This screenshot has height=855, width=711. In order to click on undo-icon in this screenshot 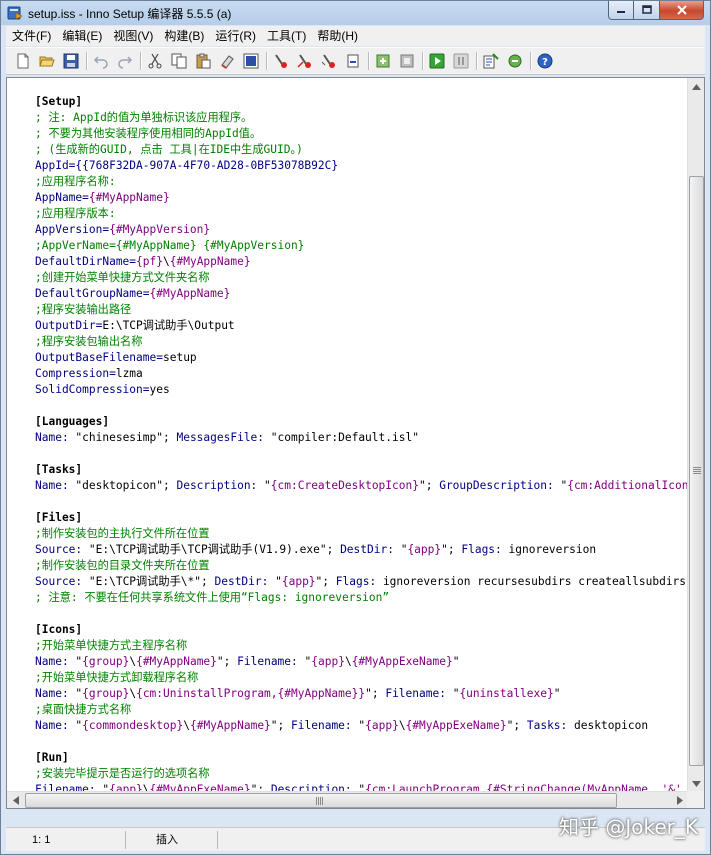, I will do `click(101, 61)`.